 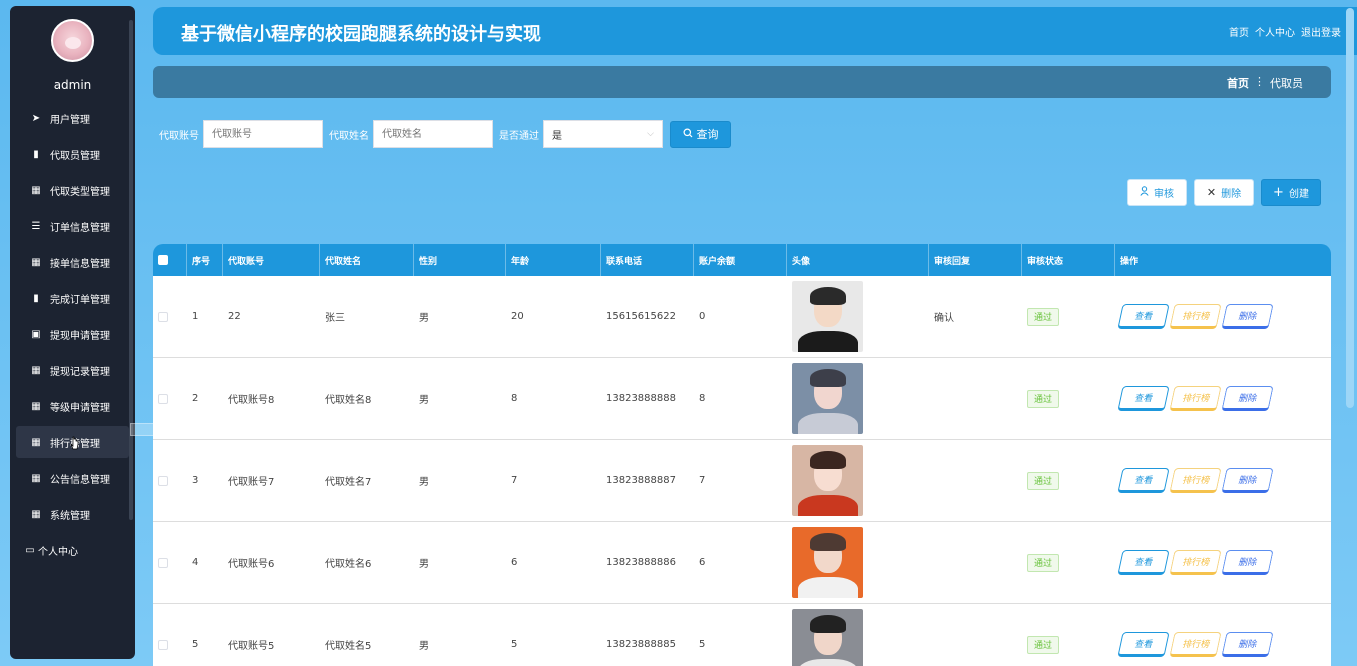 What do you see at coordinates (641, 644) in the screenshot?
I see `cell-phone: 13823888885` at bounding box center [641, 644].